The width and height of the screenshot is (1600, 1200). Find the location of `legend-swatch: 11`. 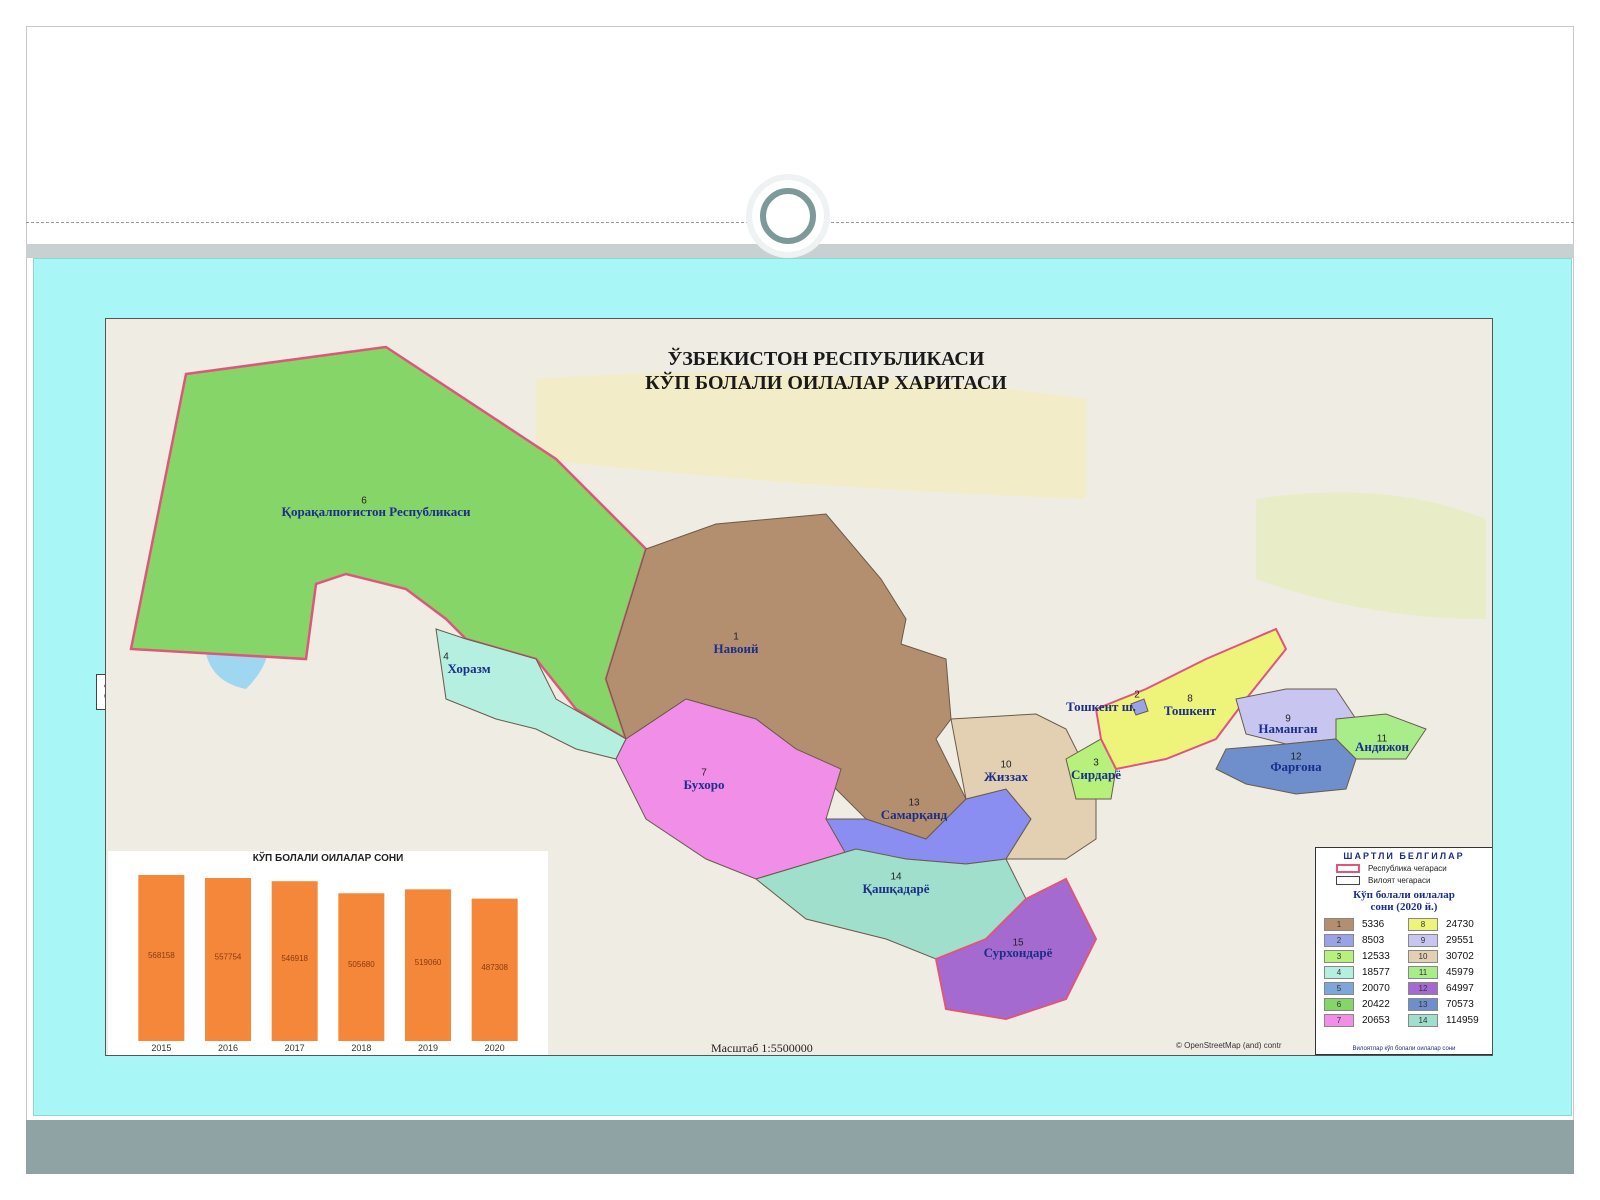

legend-swatch: 11 is located at coordinates (1423, 972).